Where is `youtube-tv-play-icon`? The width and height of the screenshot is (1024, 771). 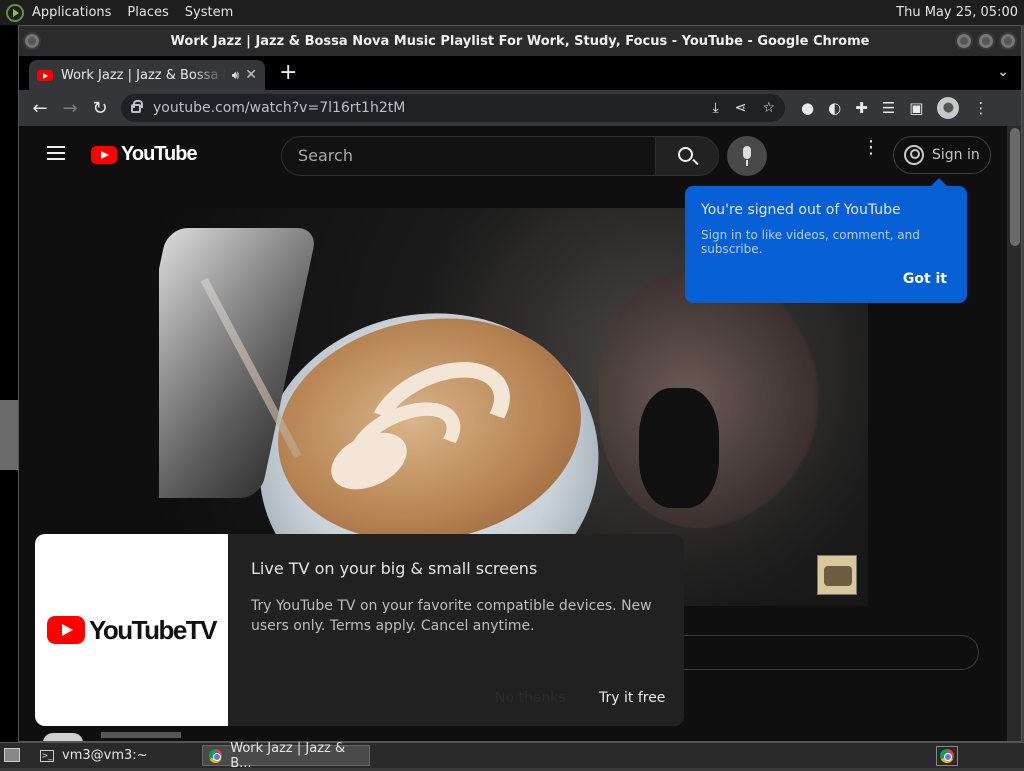
youtube-tv-play-icon is located at coordinates (65, 630).